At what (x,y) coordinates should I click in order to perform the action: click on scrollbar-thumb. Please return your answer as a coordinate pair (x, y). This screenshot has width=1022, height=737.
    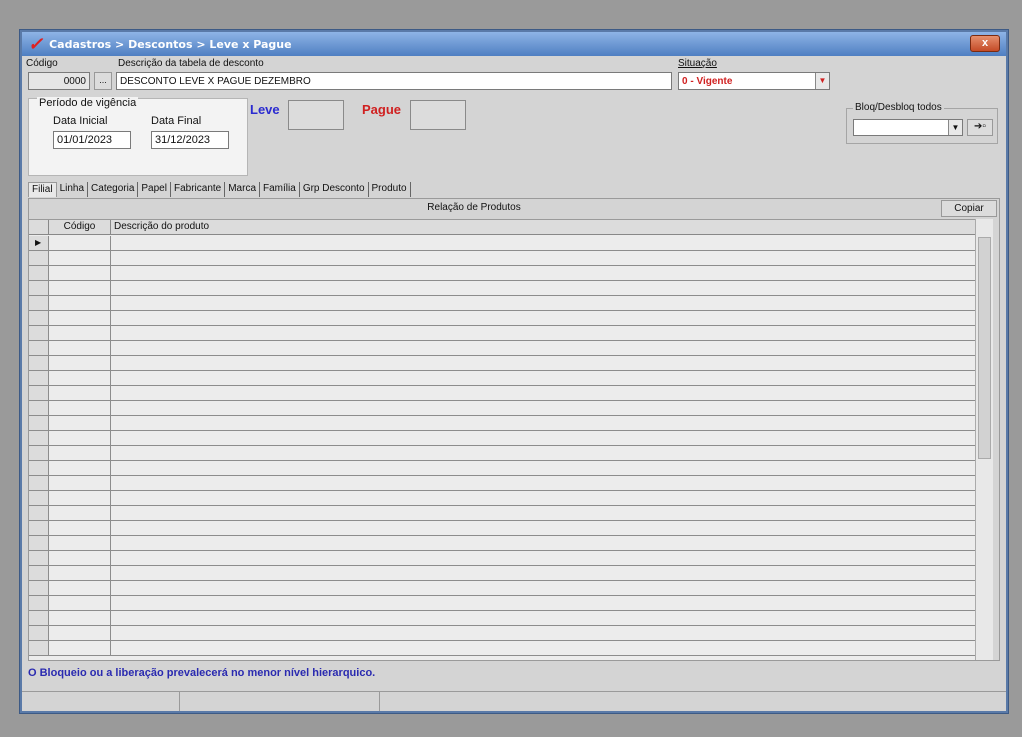
    Looking at the image, I should click on (984, 348).